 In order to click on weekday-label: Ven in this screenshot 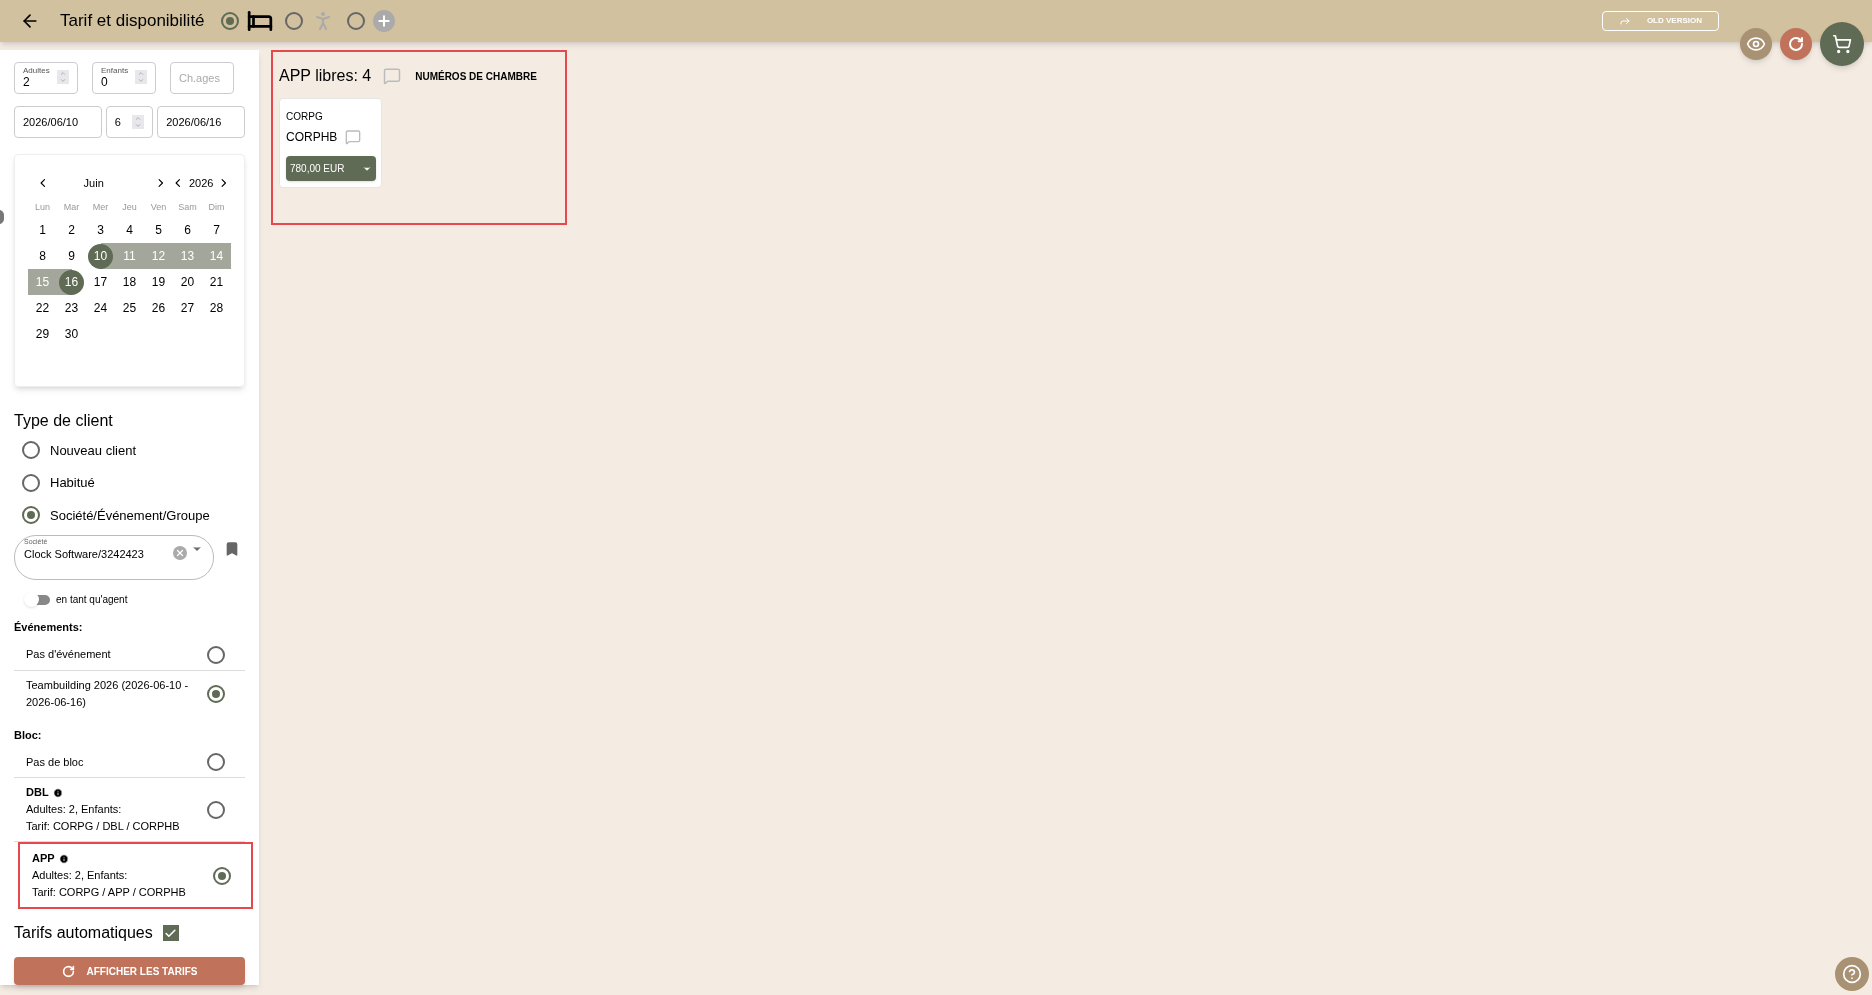, I will do `click(158, 207)`.